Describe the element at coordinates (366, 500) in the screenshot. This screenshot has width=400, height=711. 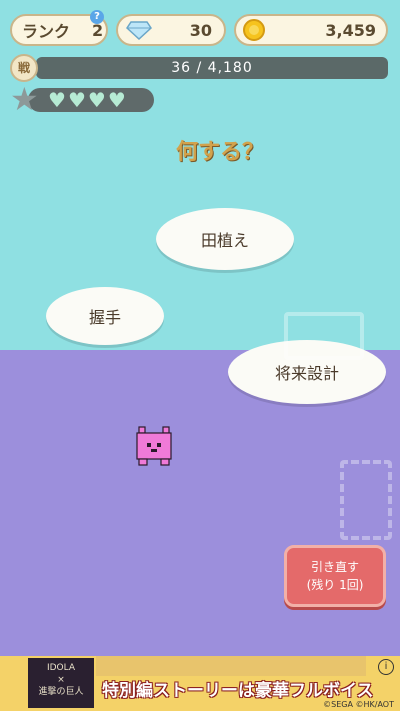
I see `background-lantern` at that location.